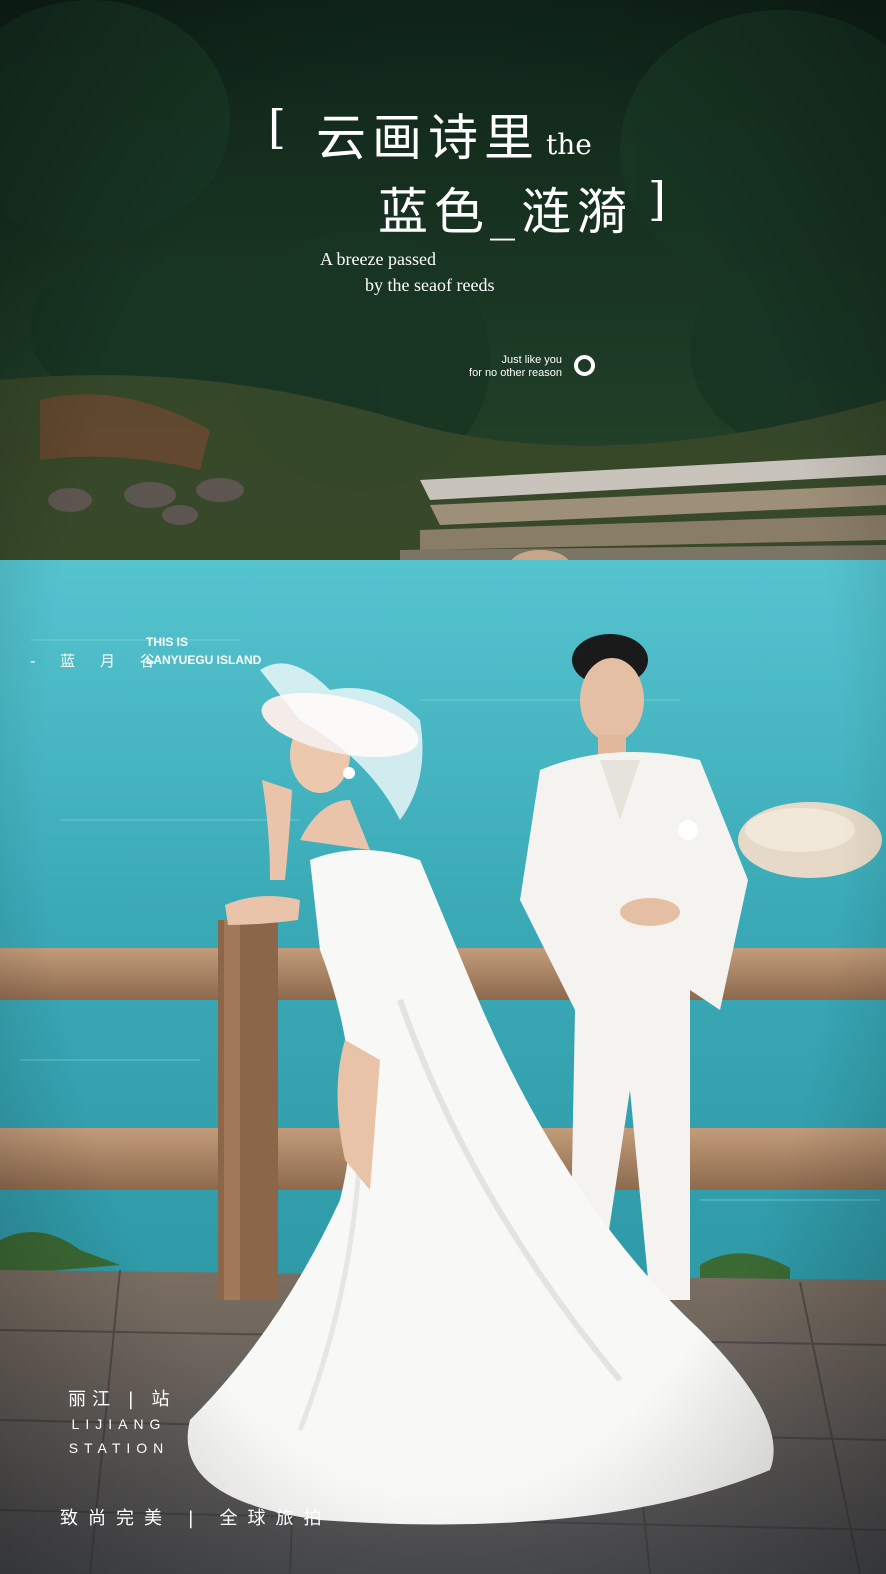 Image resolution: width=886 pixels, height=1574 pixels. I want to click on location-en-line-2: LANYUEGU ISLAND, so click(204, 660).